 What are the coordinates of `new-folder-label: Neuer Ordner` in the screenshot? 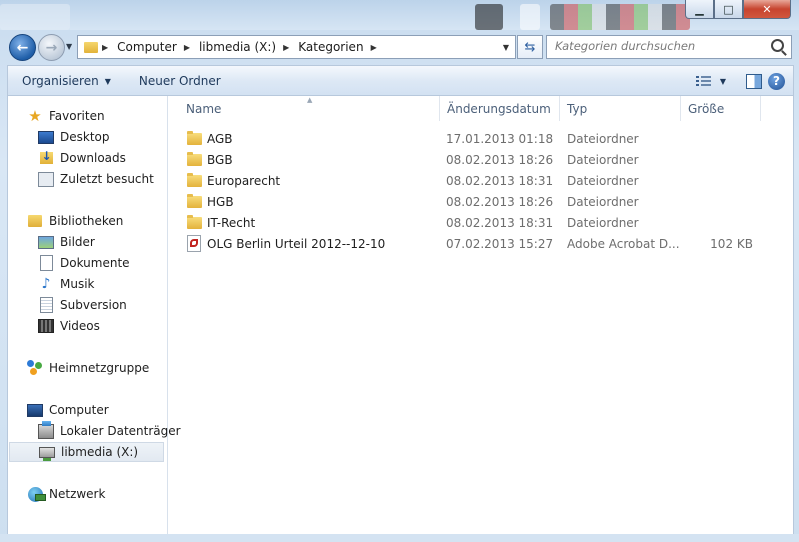 It's located at (179, 81).